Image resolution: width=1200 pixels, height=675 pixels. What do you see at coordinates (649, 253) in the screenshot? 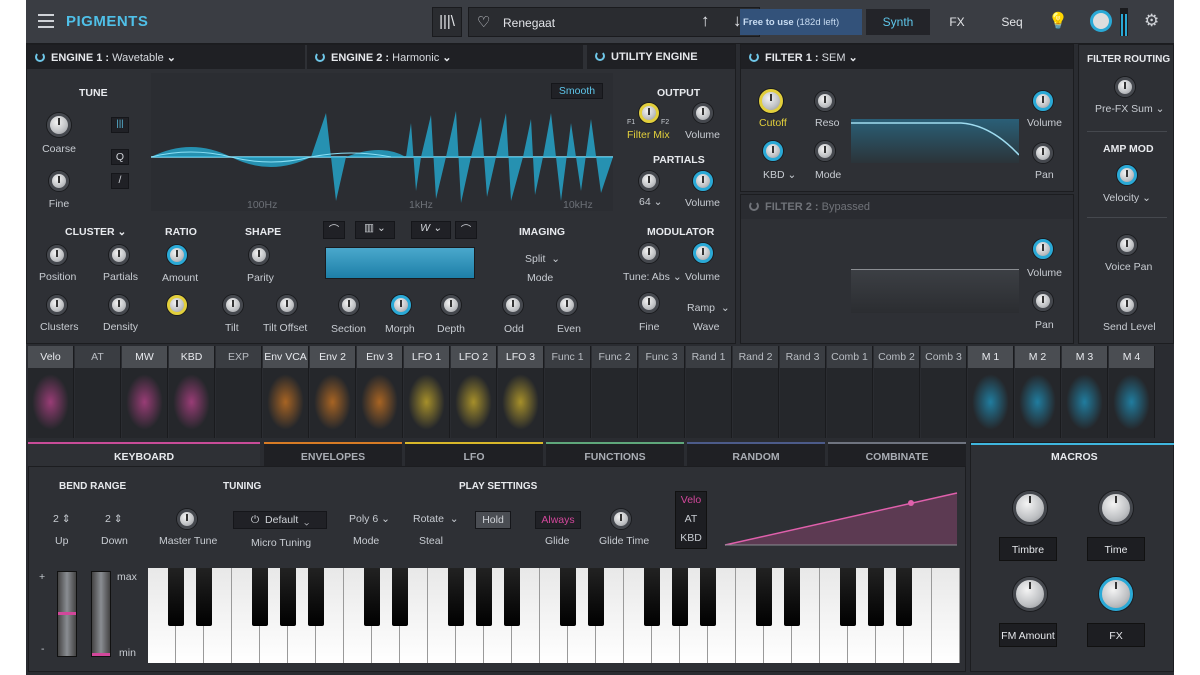
I see `modulator-tune-knob` at bounding box center [649, 253].